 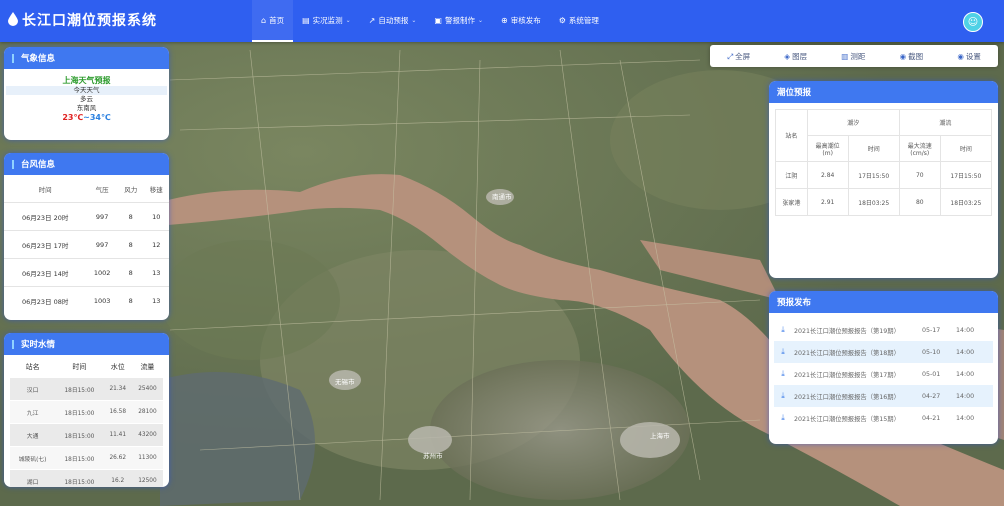 I want to click on table-cell: 80, so click(x=919, y=202).